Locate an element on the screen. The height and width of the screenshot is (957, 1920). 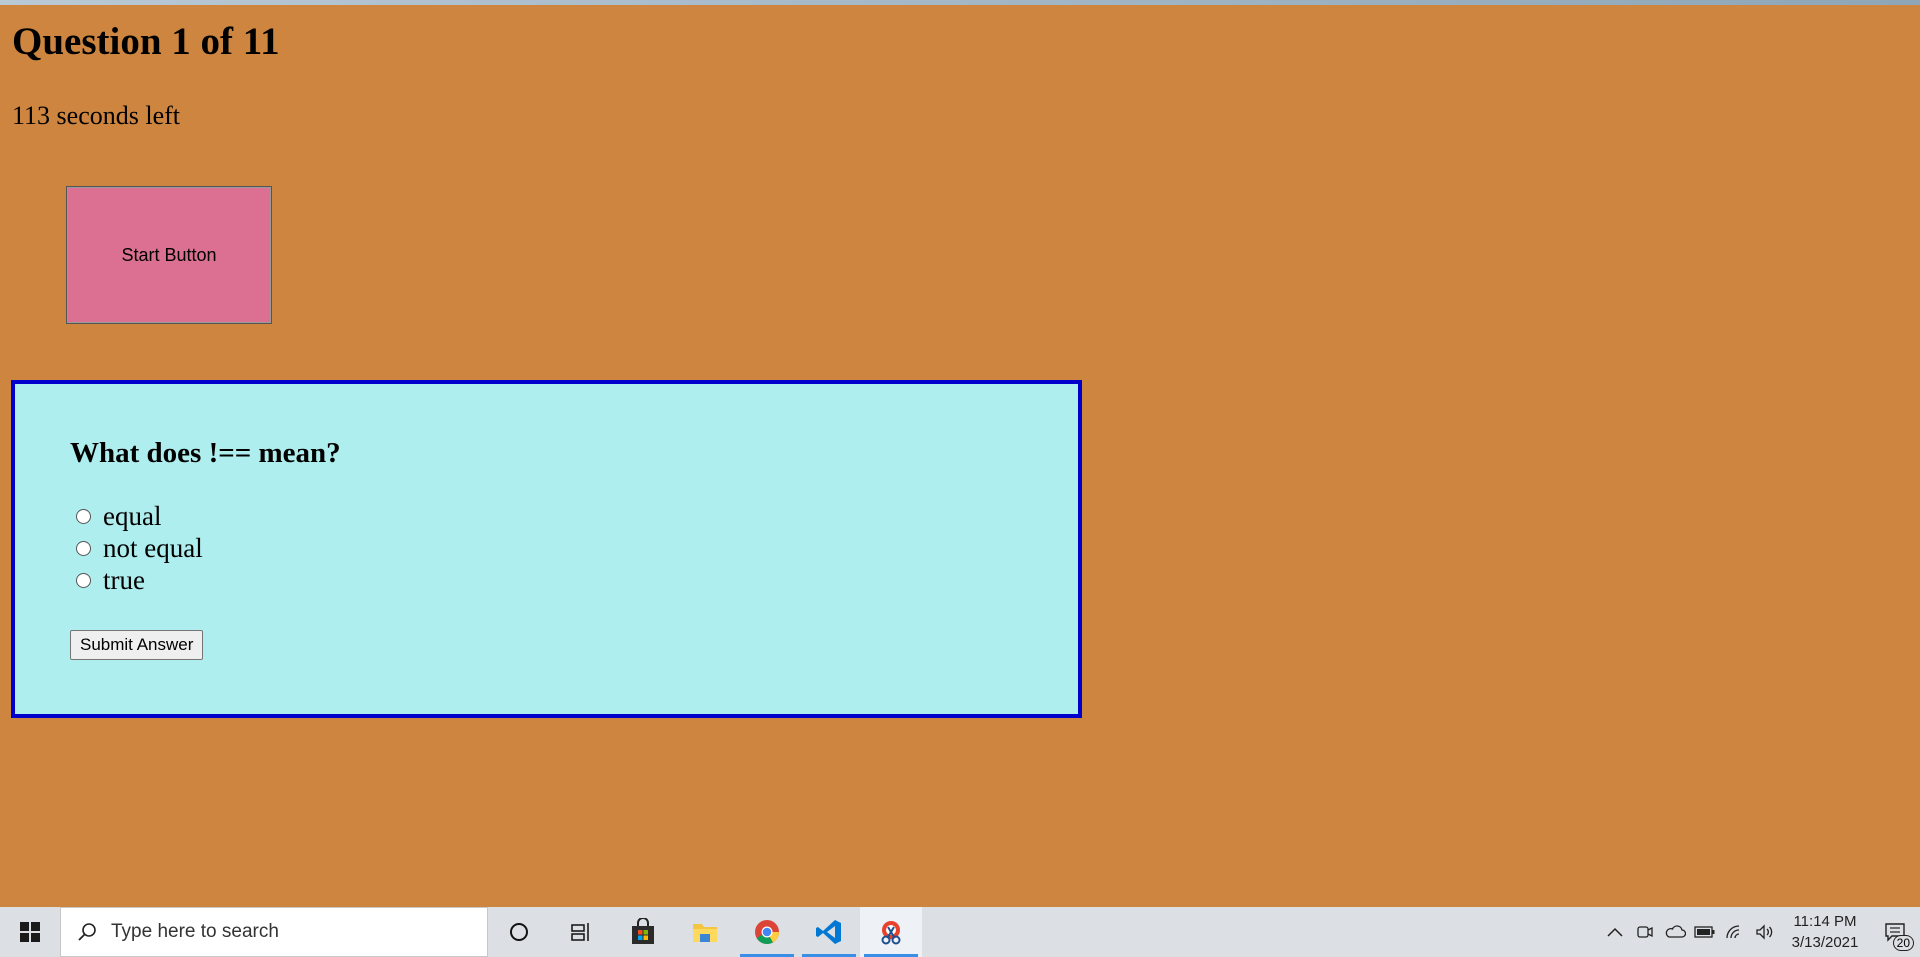
system-tray: 11:14 PM 3/13/2021 20 is located at coordinates (1760, 932).